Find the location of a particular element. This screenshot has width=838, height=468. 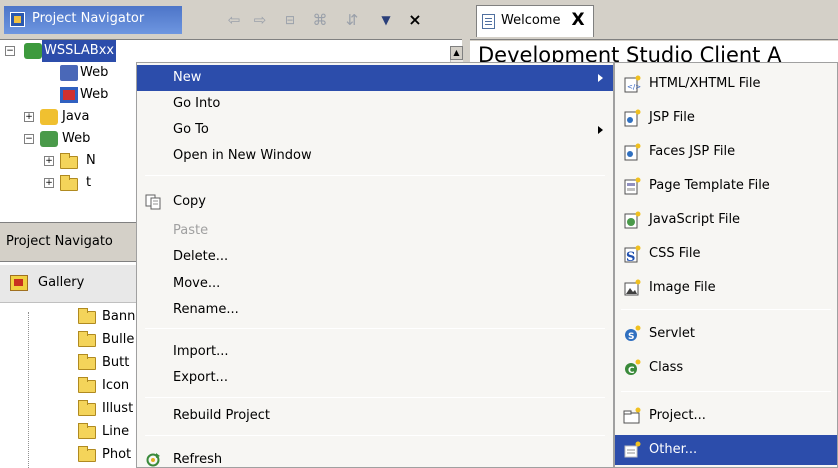

tree-item: t is located at coordinates (88, 183).